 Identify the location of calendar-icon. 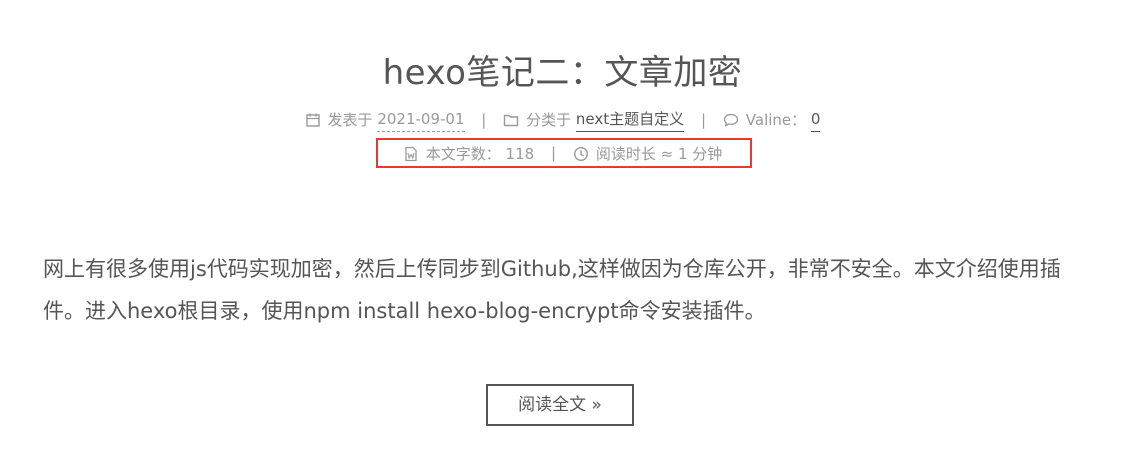
(313, 120).